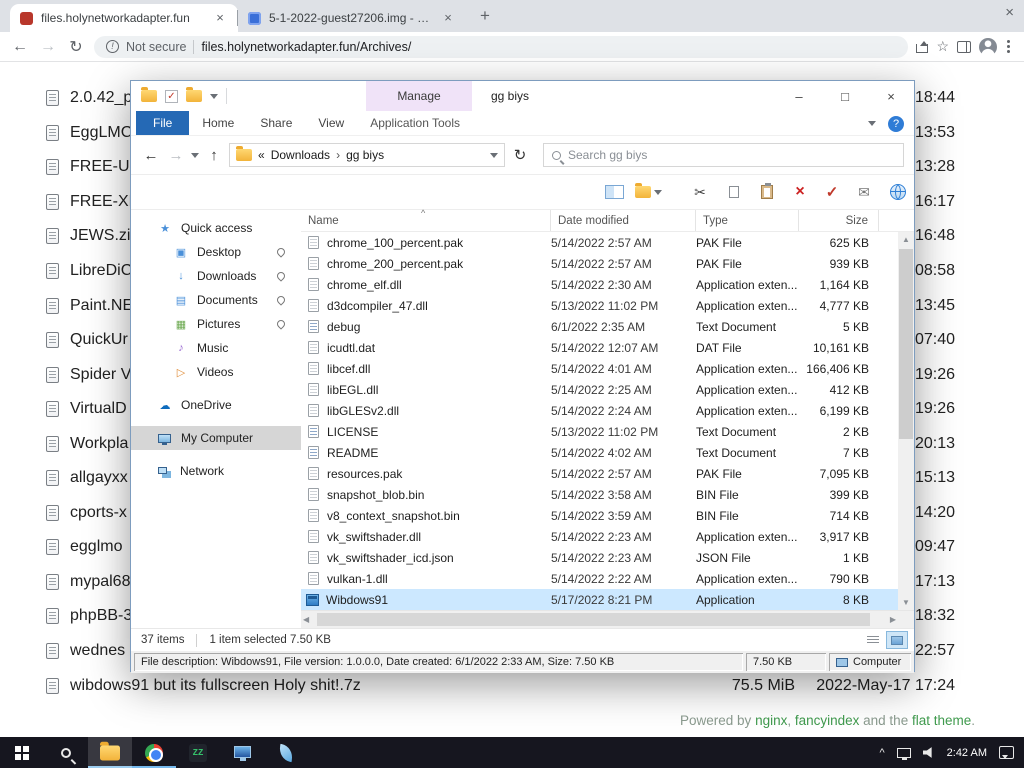 The height and width of the screenshot is (768, 1024). I want to click on internet-button, so click(898, 192).